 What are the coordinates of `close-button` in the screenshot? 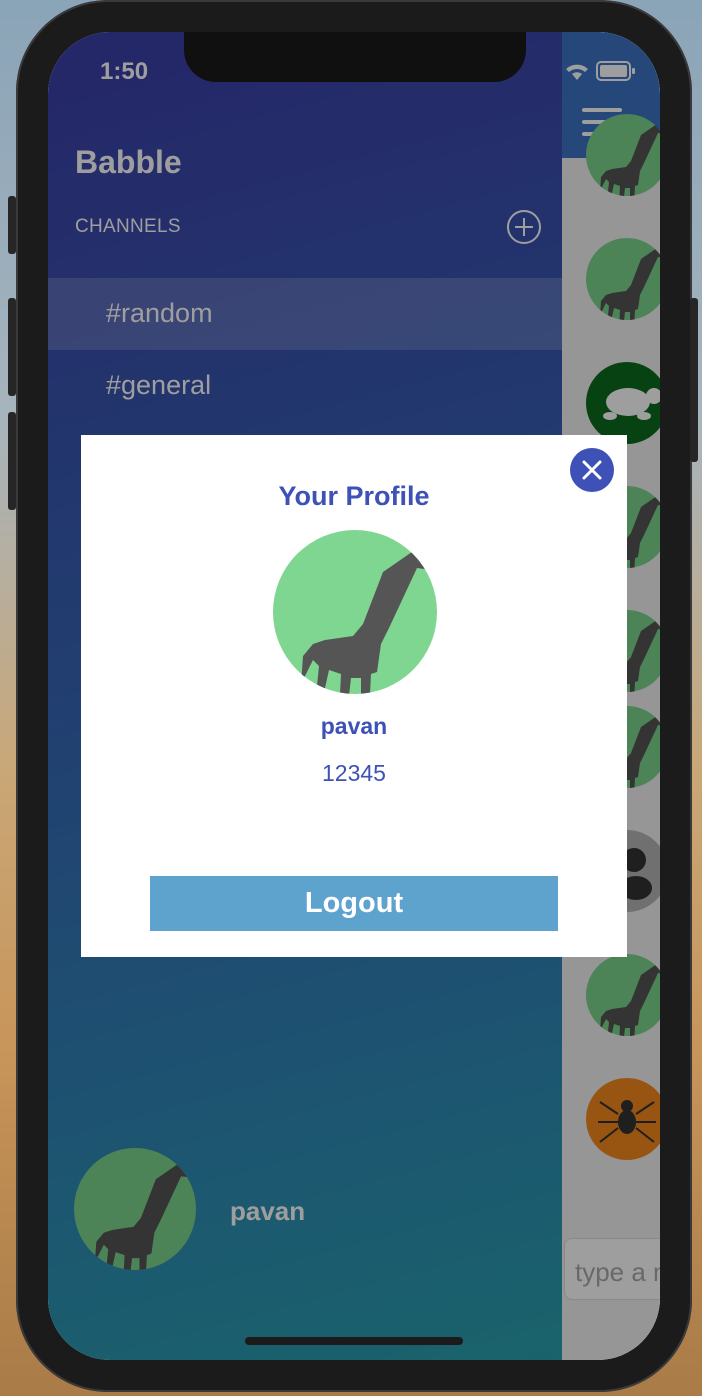 It's located at (592, 470).